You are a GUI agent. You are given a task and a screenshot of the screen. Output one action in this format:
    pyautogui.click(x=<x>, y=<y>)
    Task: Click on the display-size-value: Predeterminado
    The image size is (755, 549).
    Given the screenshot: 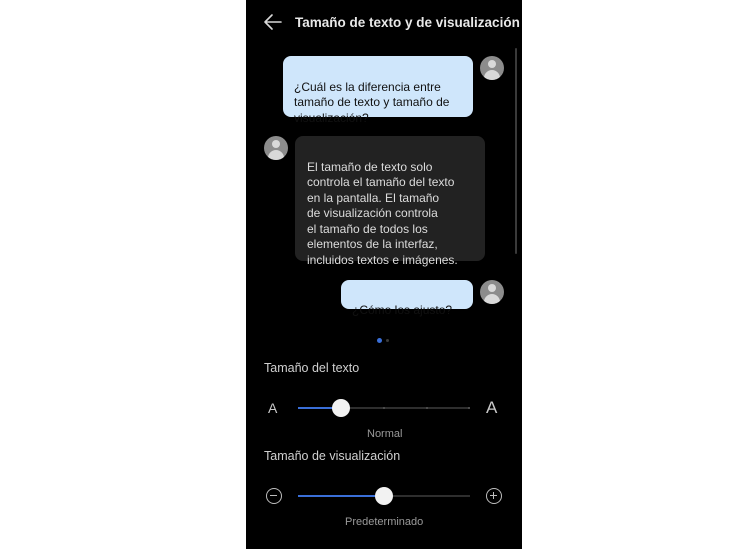 What is the action you would take?
    pyautogui.click(x=384, y=522)
    